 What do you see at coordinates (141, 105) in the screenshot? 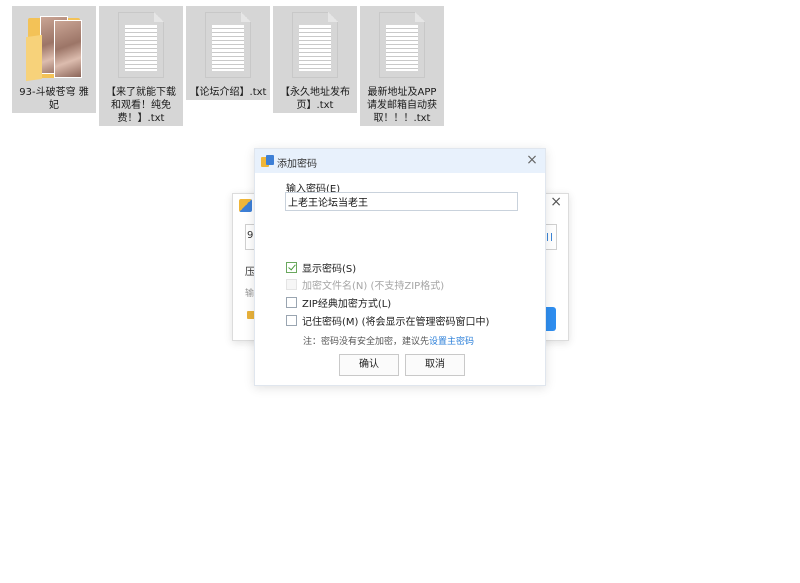
I see `file-name: 【来了就能下载和观看！纯免费！】.txt` at bounding box center [141, 105].